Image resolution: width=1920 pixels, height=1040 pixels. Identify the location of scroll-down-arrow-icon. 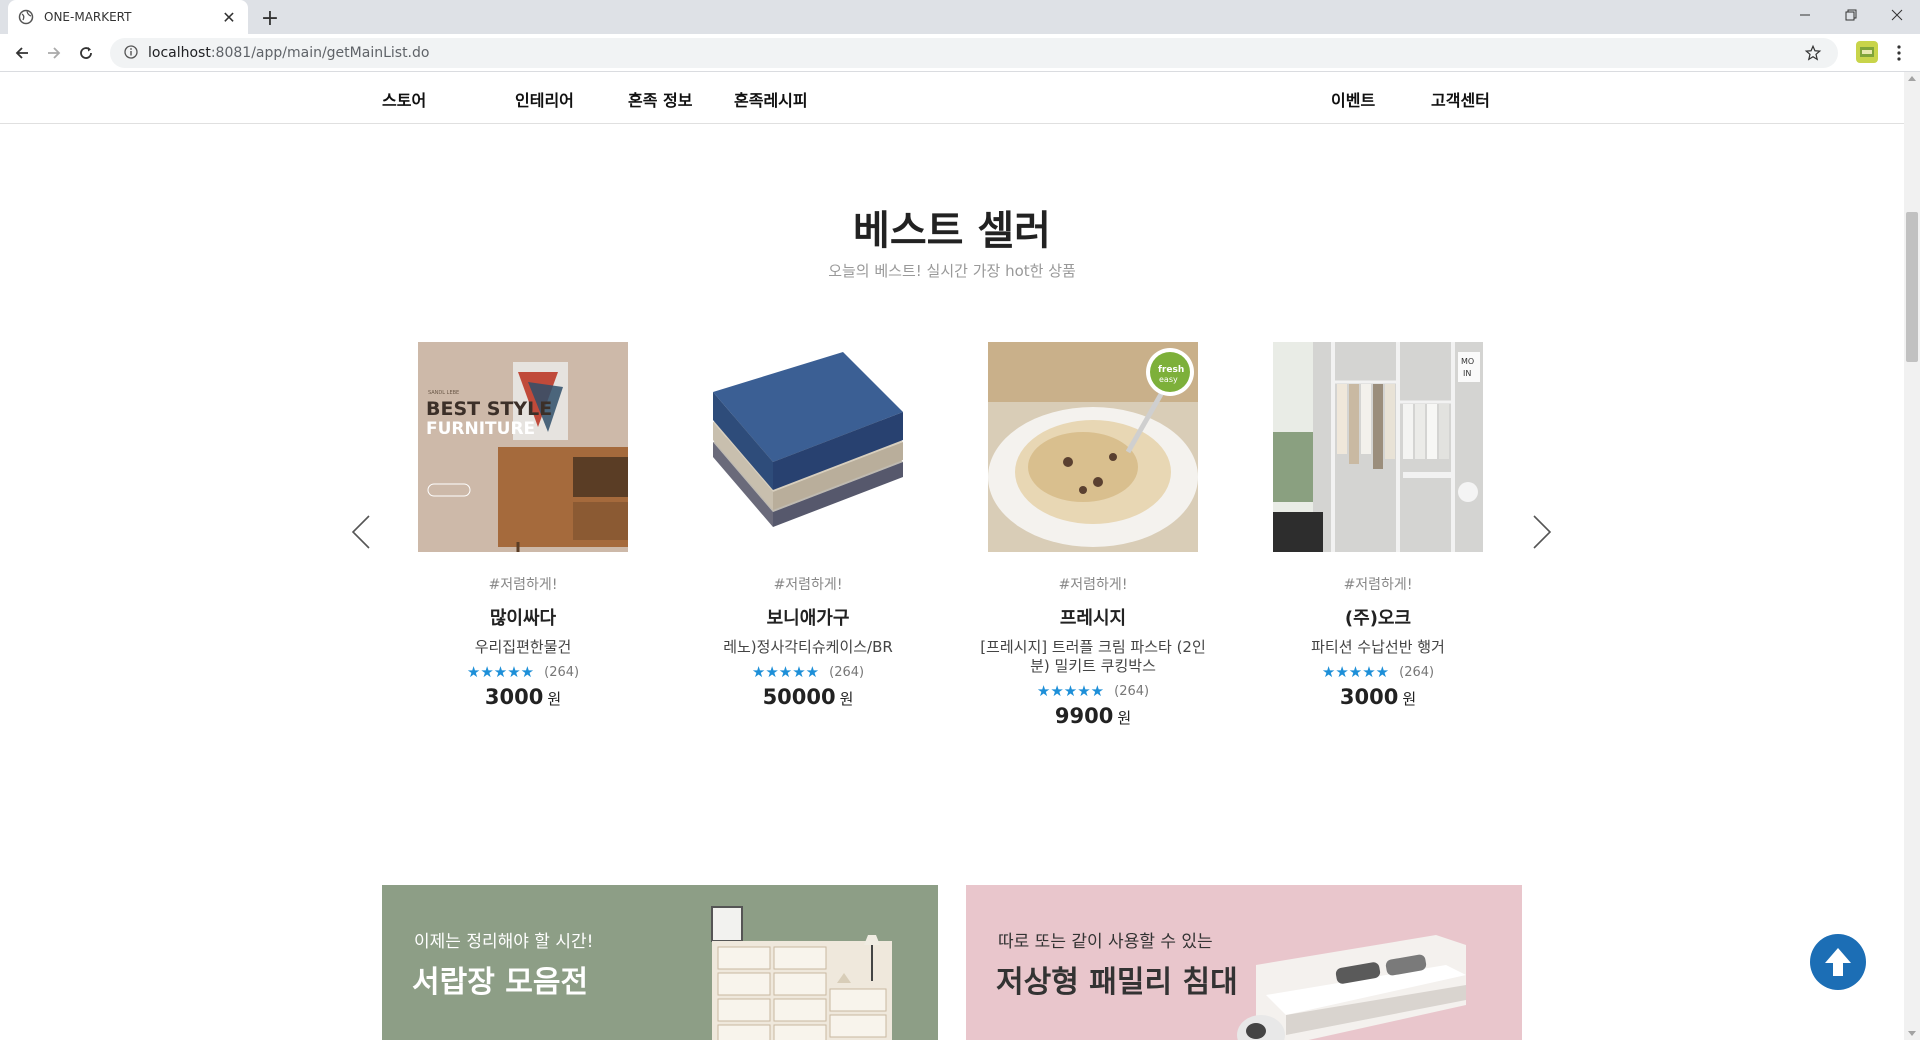
(1912, 1033).